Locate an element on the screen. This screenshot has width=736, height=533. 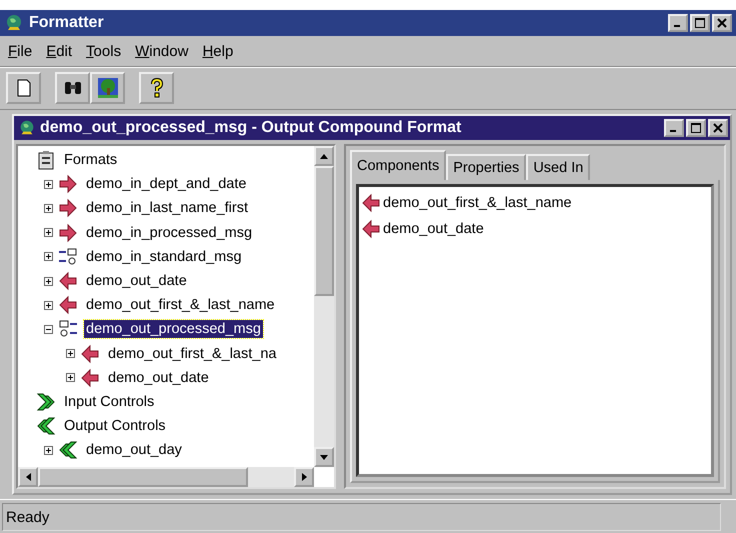
up-arrow-icon is located at coordinates (324, 156).